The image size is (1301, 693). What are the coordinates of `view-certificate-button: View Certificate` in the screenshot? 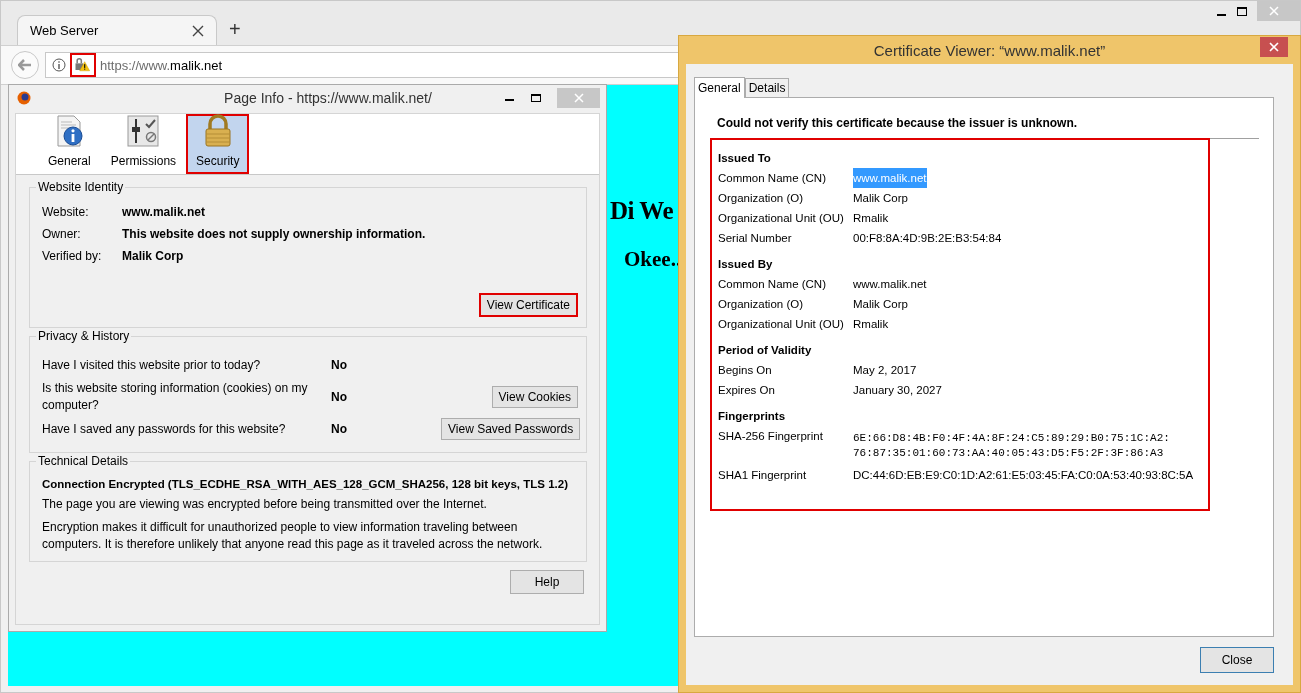 It's located at (528, 305).